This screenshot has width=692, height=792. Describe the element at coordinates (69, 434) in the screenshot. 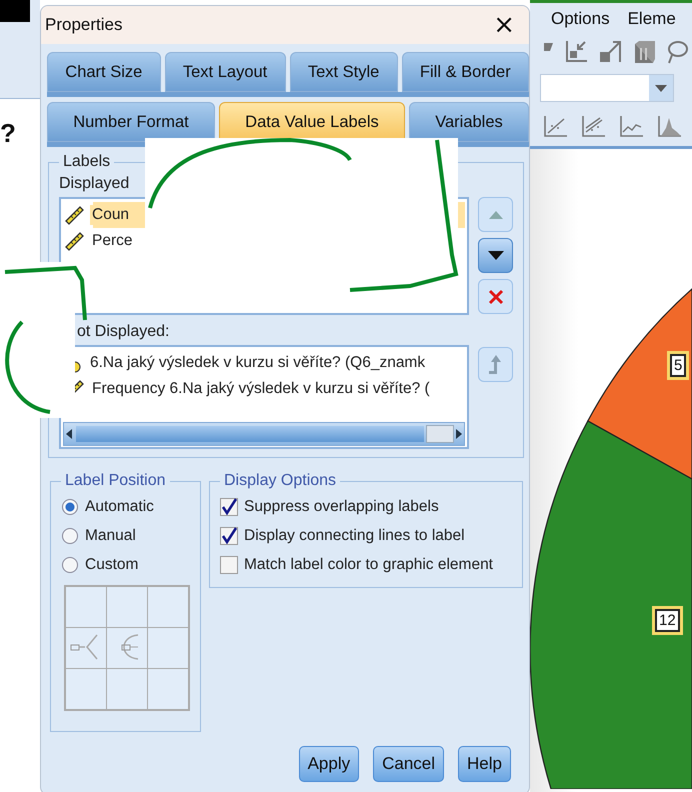

I see `scroll-left-icon` at that location.